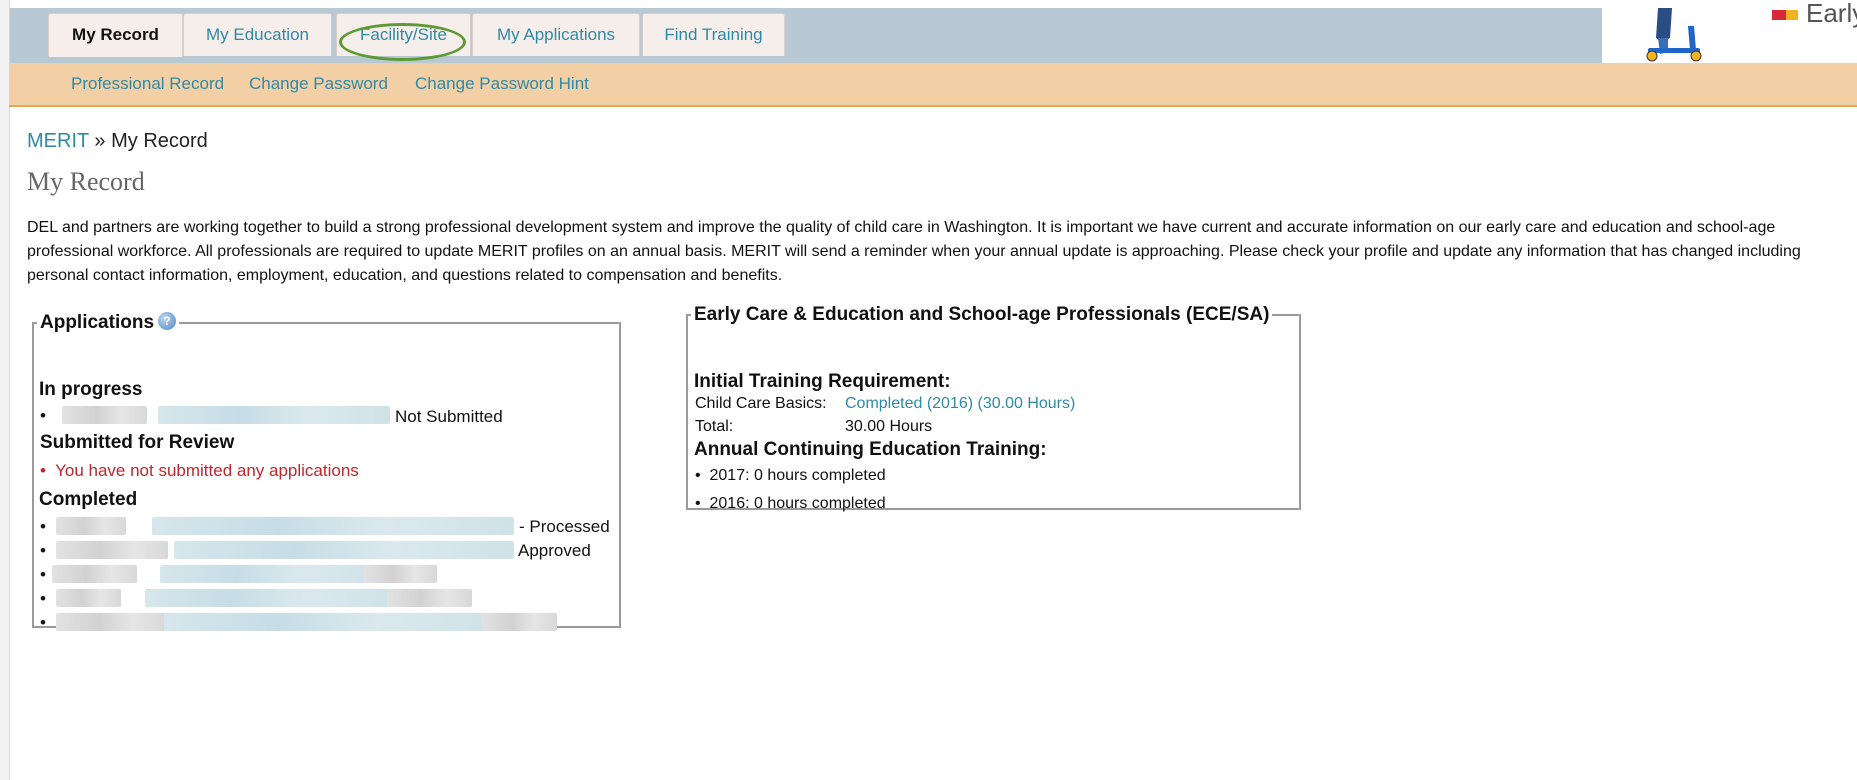  What do you see at coordinates (556, 34) in the screenshot?
I see `tab-my-applications: My Applications` at bounding box center [556, 34].